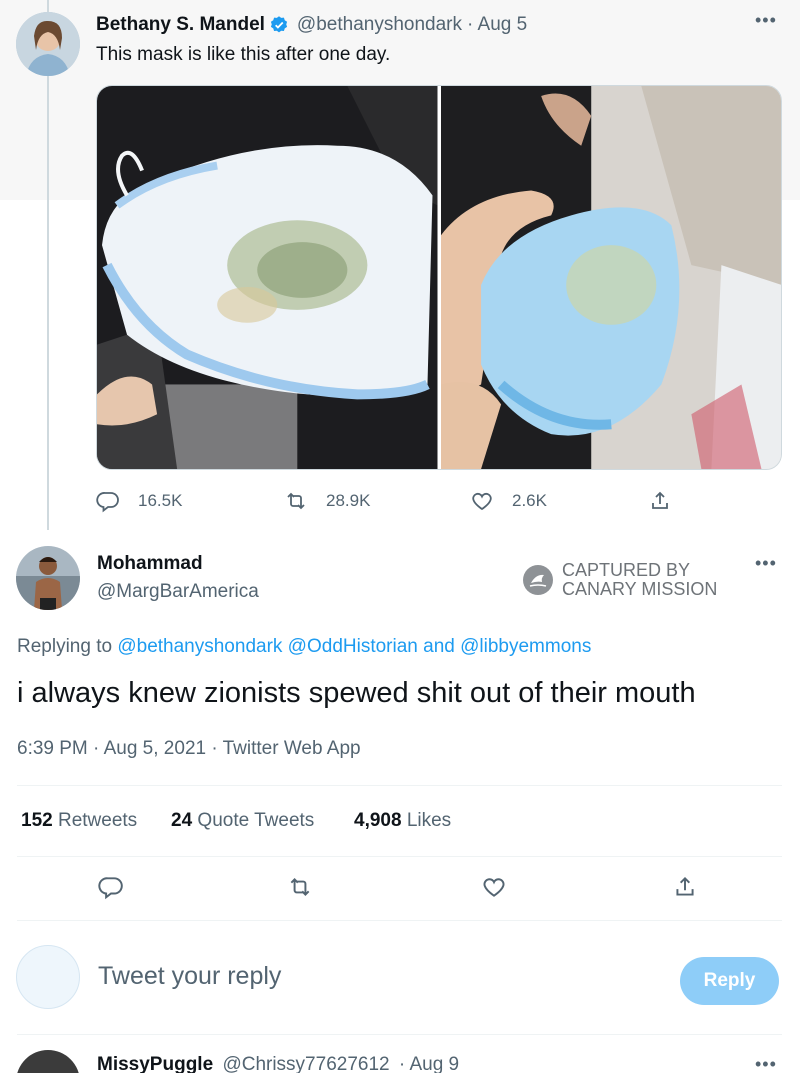 This screenshot has width=800, height=1073. I want to click on verified-badge-icon, so click(279, 25).